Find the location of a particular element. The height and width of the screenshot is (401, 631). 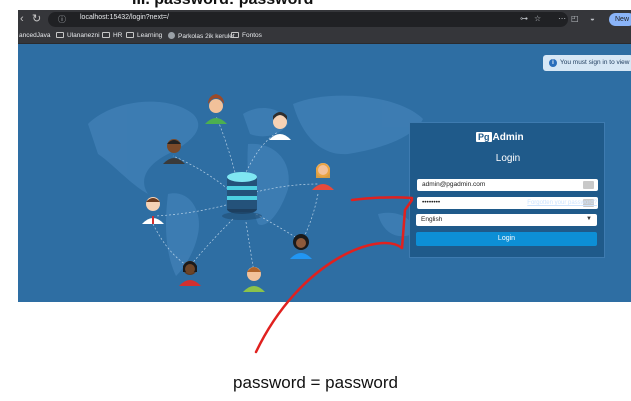

profile-icon: ◒ is located at coordinates (592, 18).